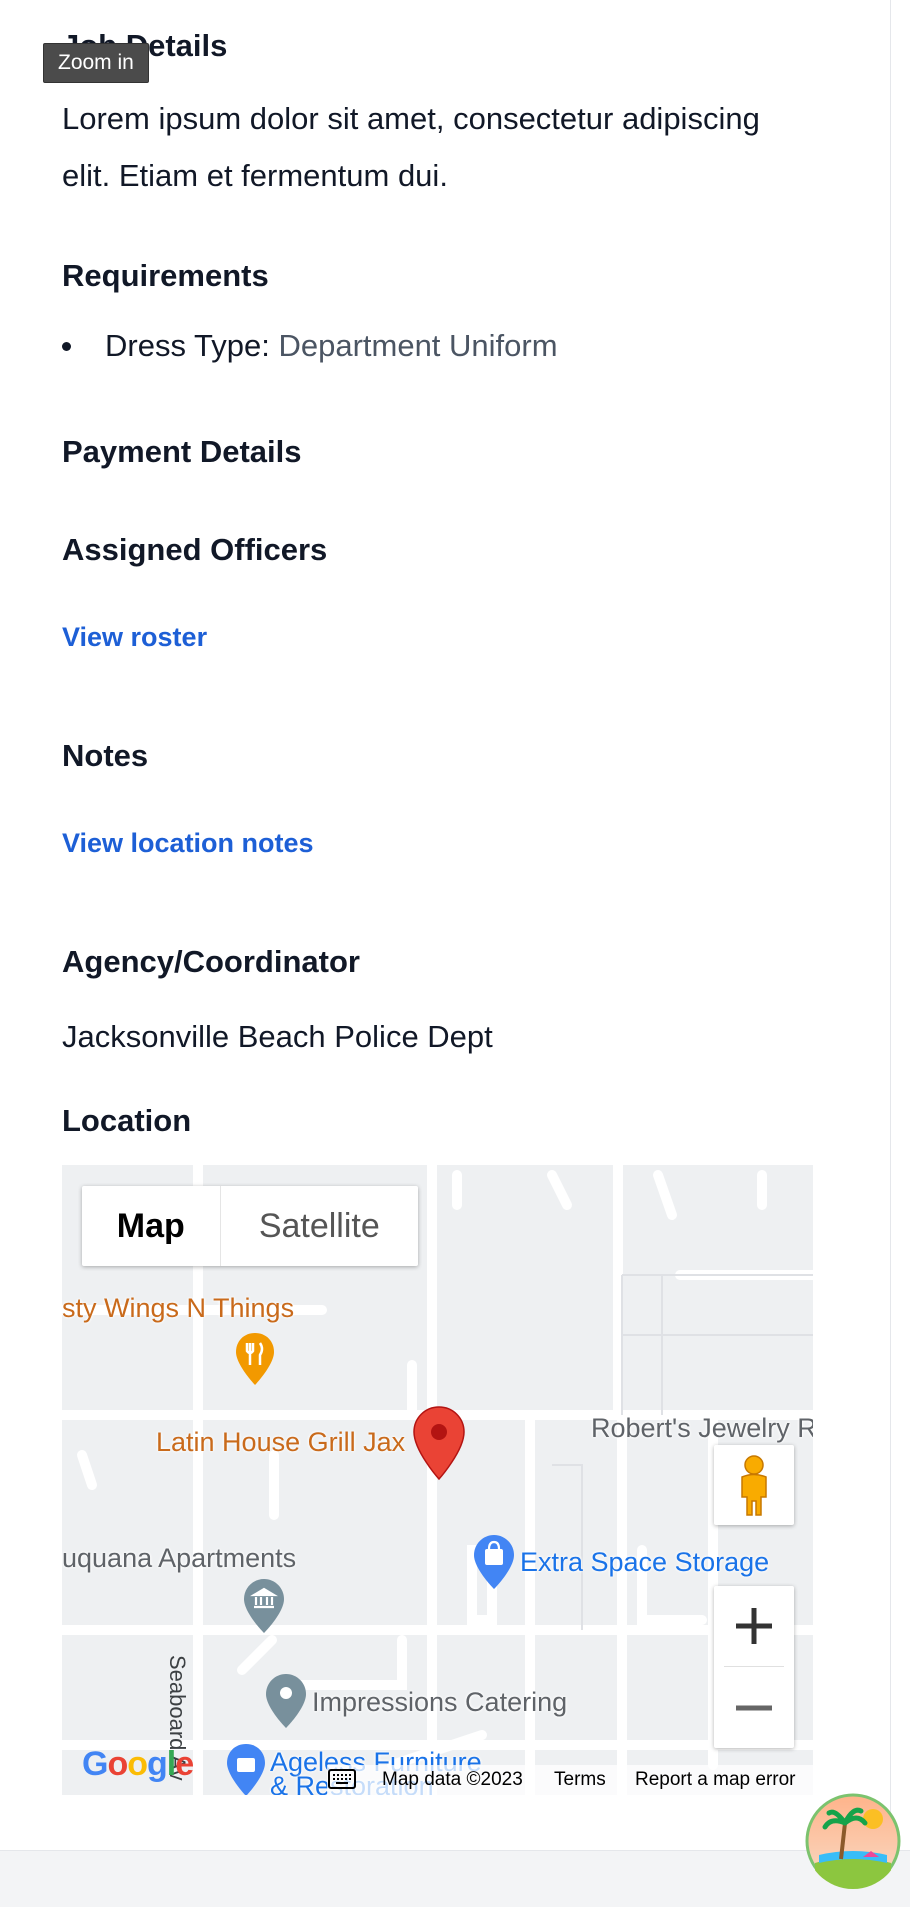 The height and width of the screenshot is (1907, 910). What do you see at coordinates (439, 1702) in the screenshot?
I see `poi-catering: Impressions Catering` at bounding box center [439, 1702].